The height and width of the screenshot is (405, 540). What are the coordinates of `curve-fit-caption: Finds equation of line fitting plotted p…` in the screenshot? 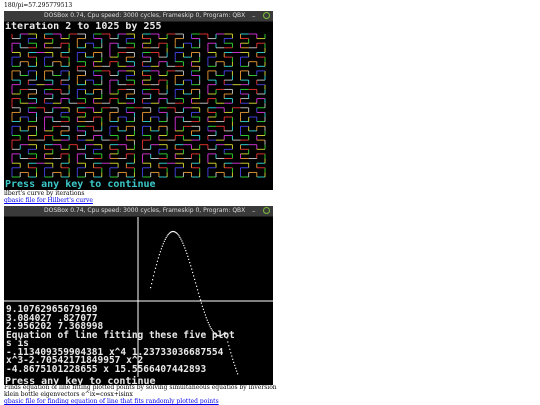 It's located at (140, 387).